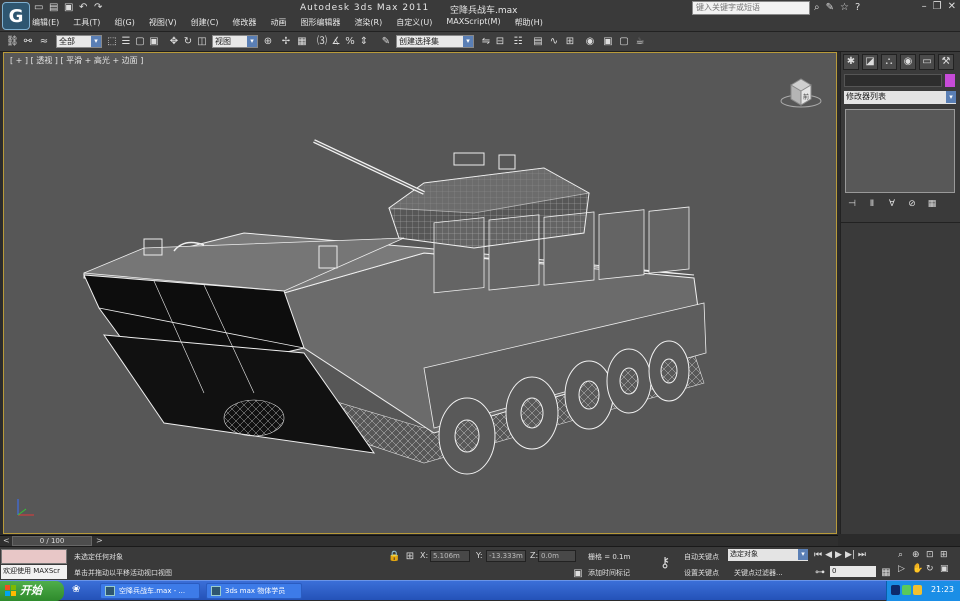 The height and width of the screenshot is (601, 960). I want to click on taskbar-item-tutorial: 3ds max 物体学员, so click(254, 591).